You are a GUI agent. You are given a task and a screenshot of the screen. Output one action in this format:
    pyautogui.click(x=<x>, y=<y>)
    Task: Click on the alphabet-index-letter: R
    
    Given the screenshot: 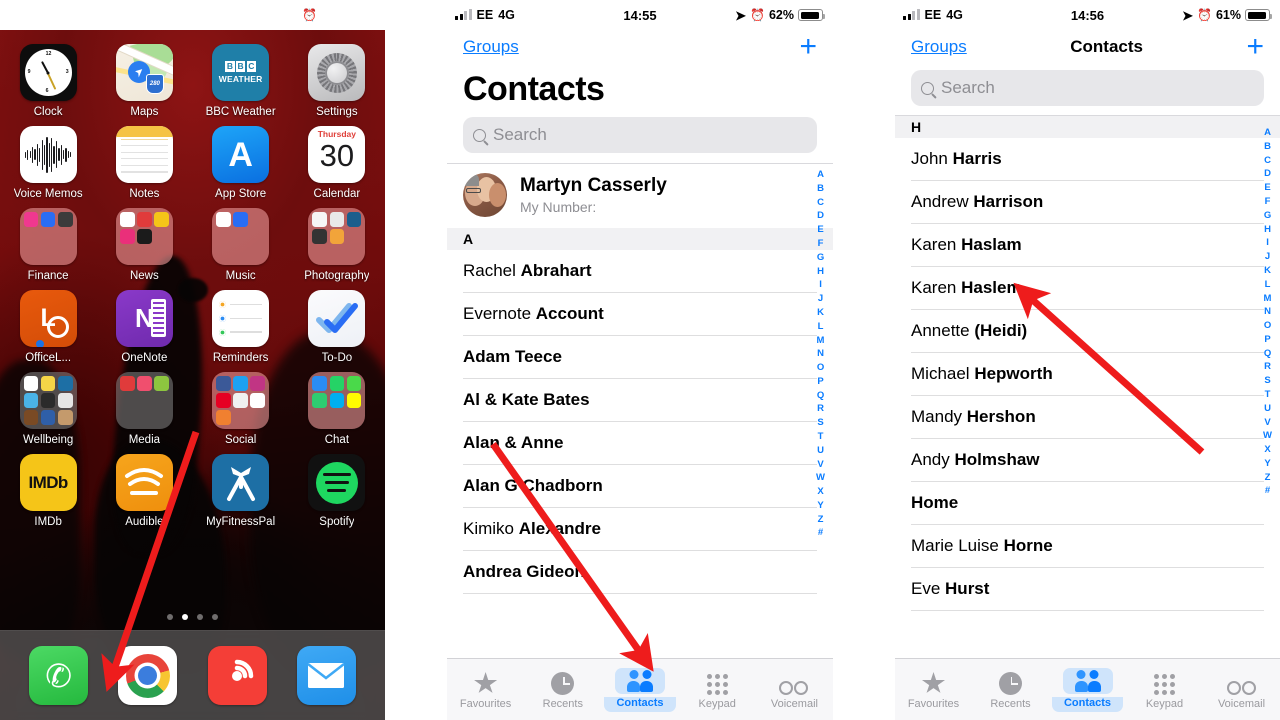 What is the action you would take?
    pyautogui.click(x=820, y=409)
    